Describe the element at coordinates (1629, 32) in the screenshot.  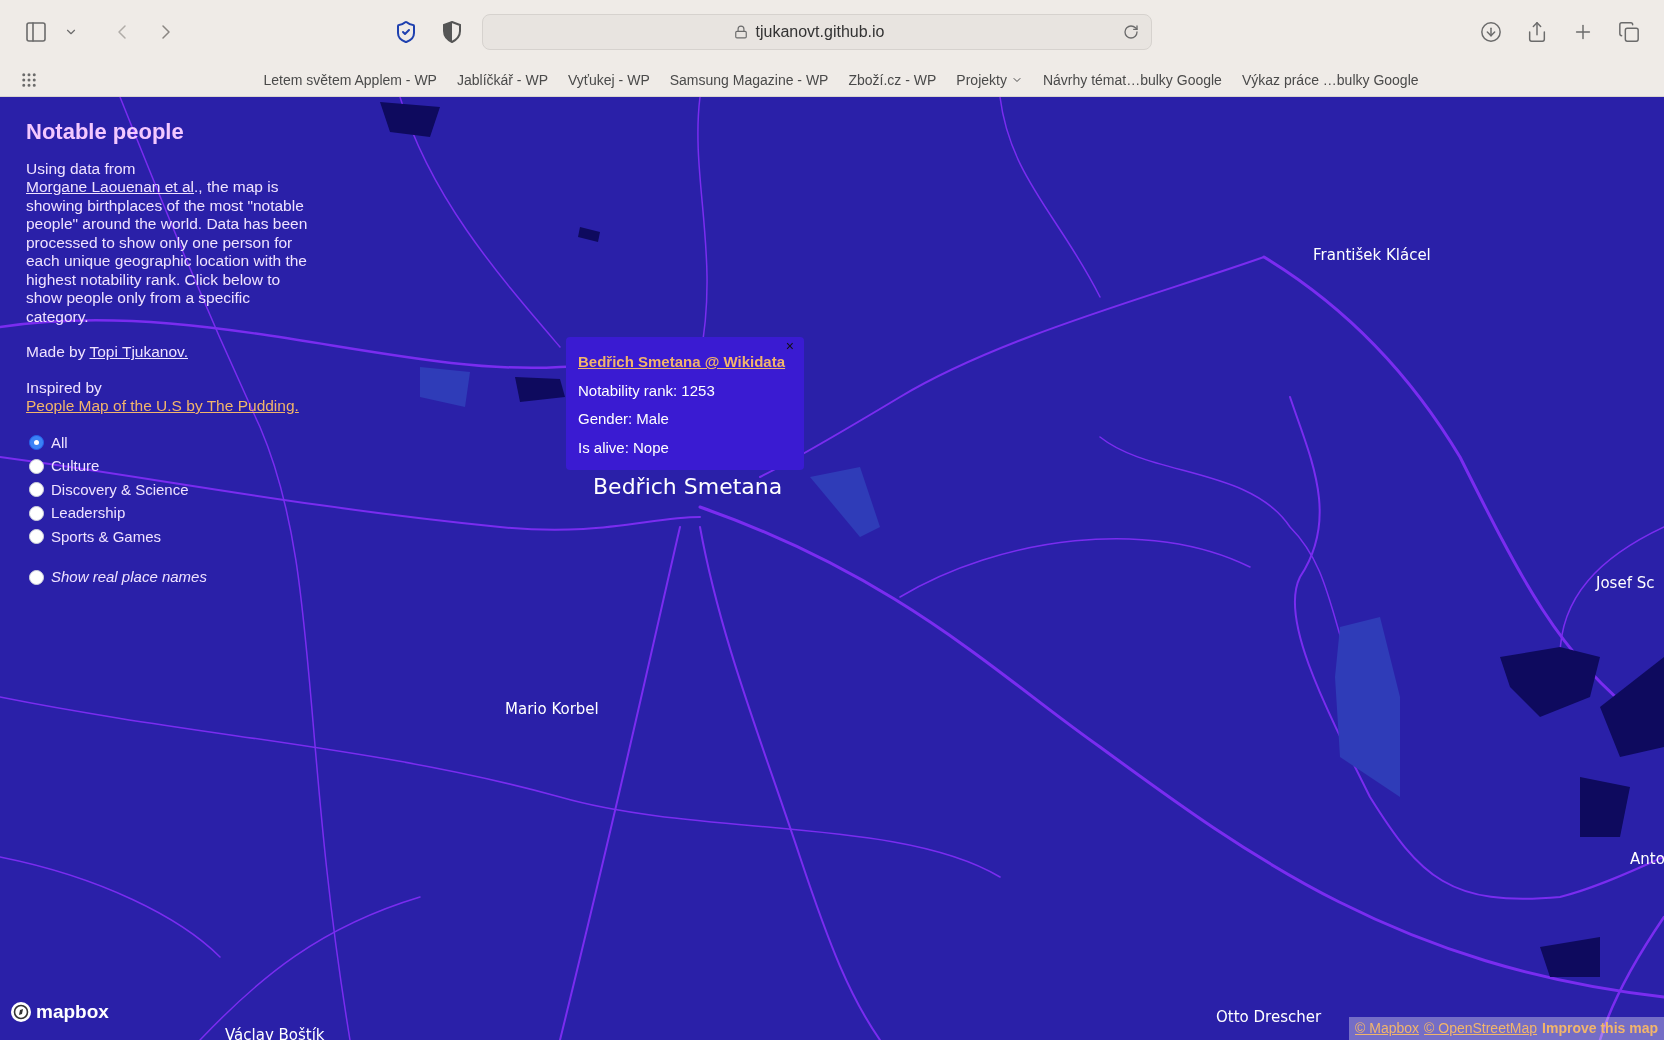
I see `tabs-icon` at that location.